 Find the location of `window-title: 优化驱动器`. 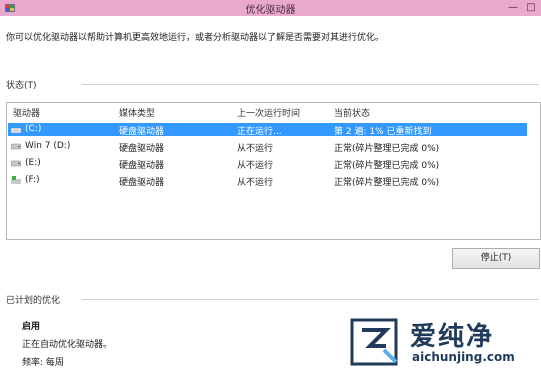

window-title: 优化驱动器 is located at coordinates (270, 10).